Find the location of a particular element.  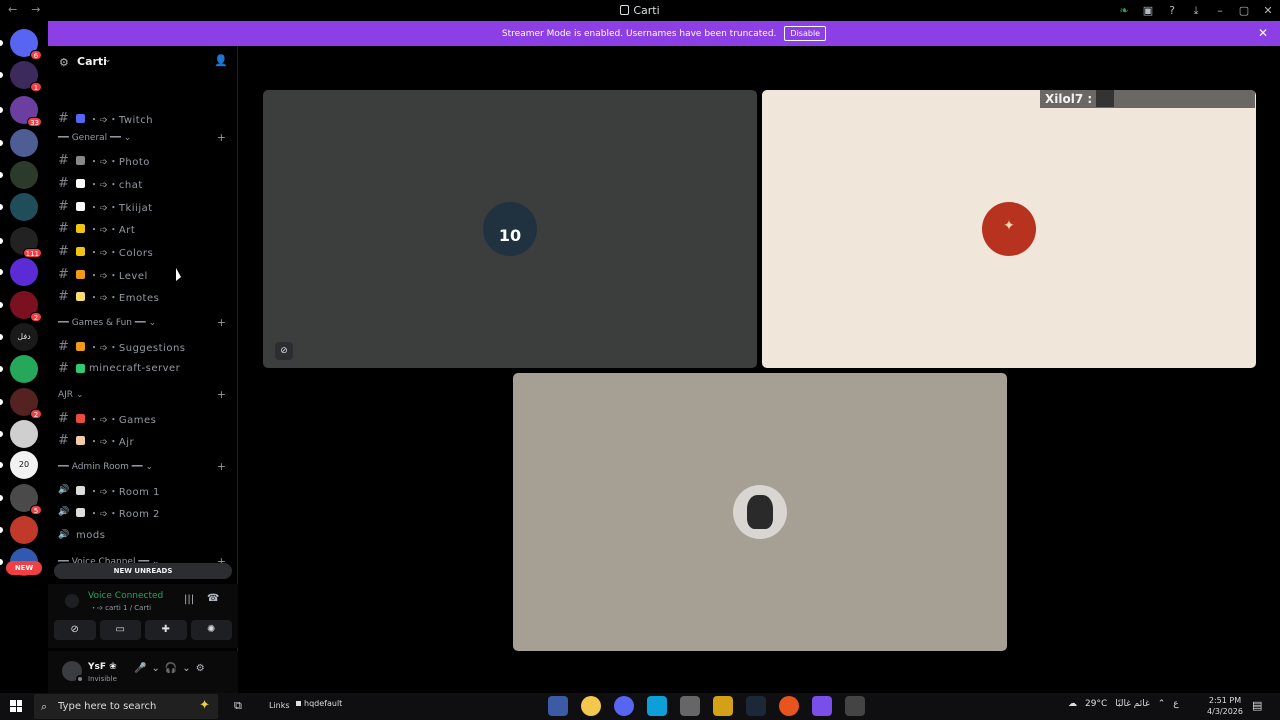

participant-tile is located at coordinates (760, 512).